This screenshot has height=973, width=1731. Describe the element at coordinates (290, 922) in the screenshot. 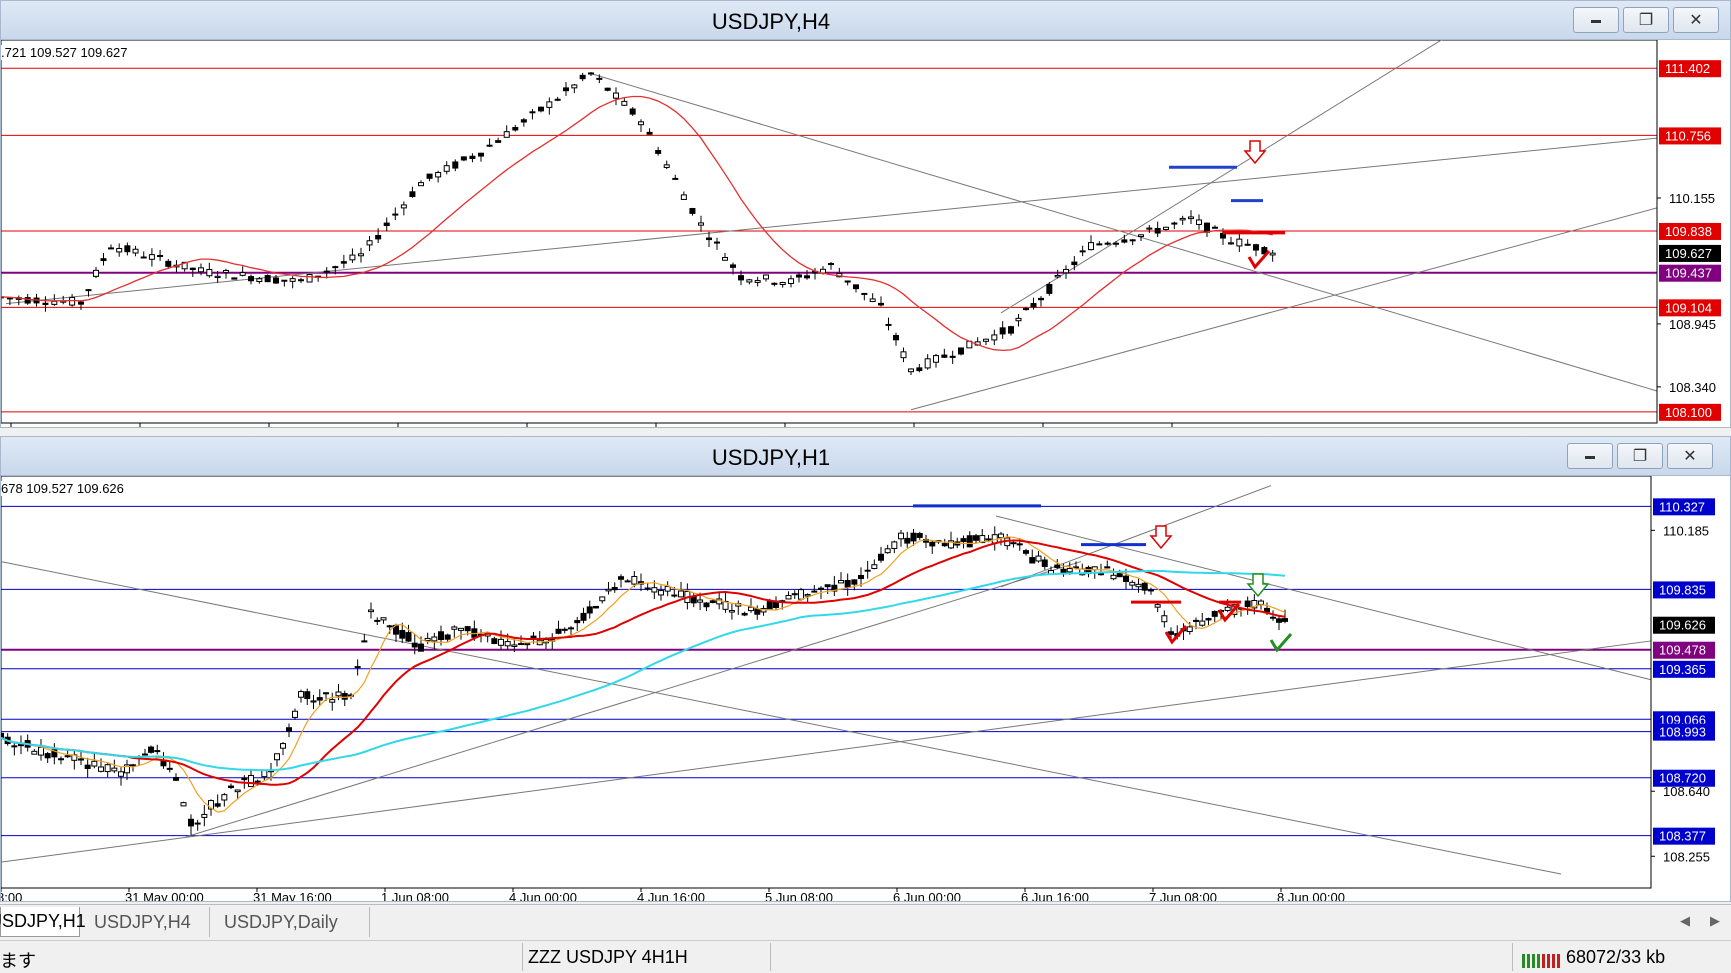

I see `tab-usdjpy-daily: USDJPY,Daily` at that location.